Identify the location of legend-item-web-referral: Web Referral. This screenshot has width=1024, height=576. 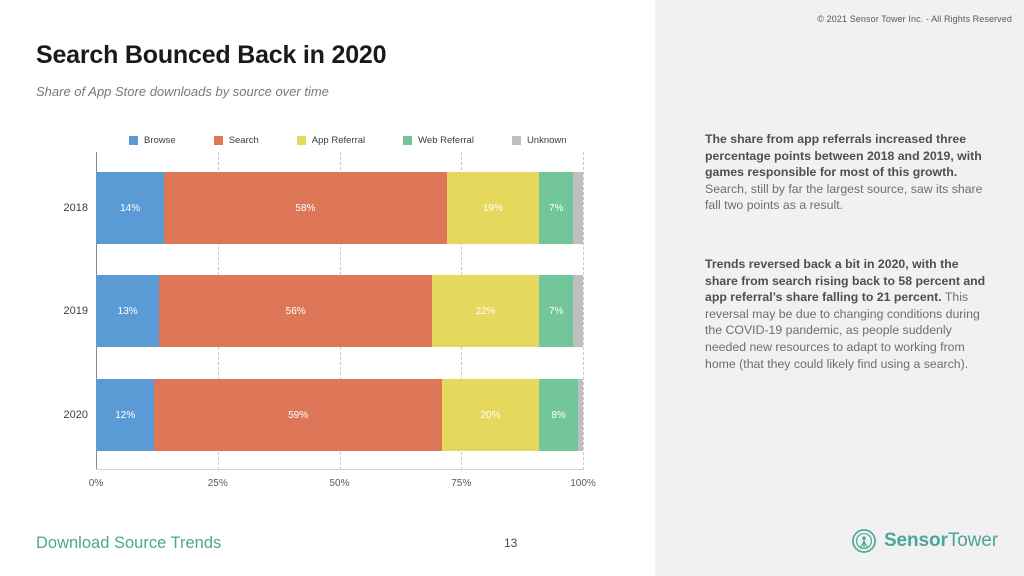
(438, 140).